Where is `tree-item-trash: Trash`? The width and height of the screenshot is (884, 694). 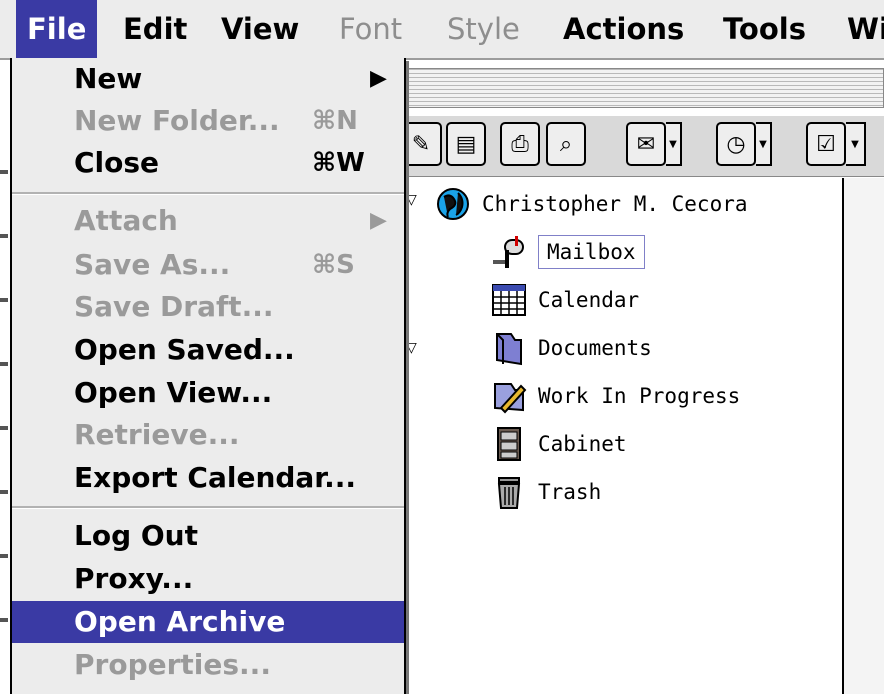 tree-item-trash: Trash is located at coordinates (545, 492).